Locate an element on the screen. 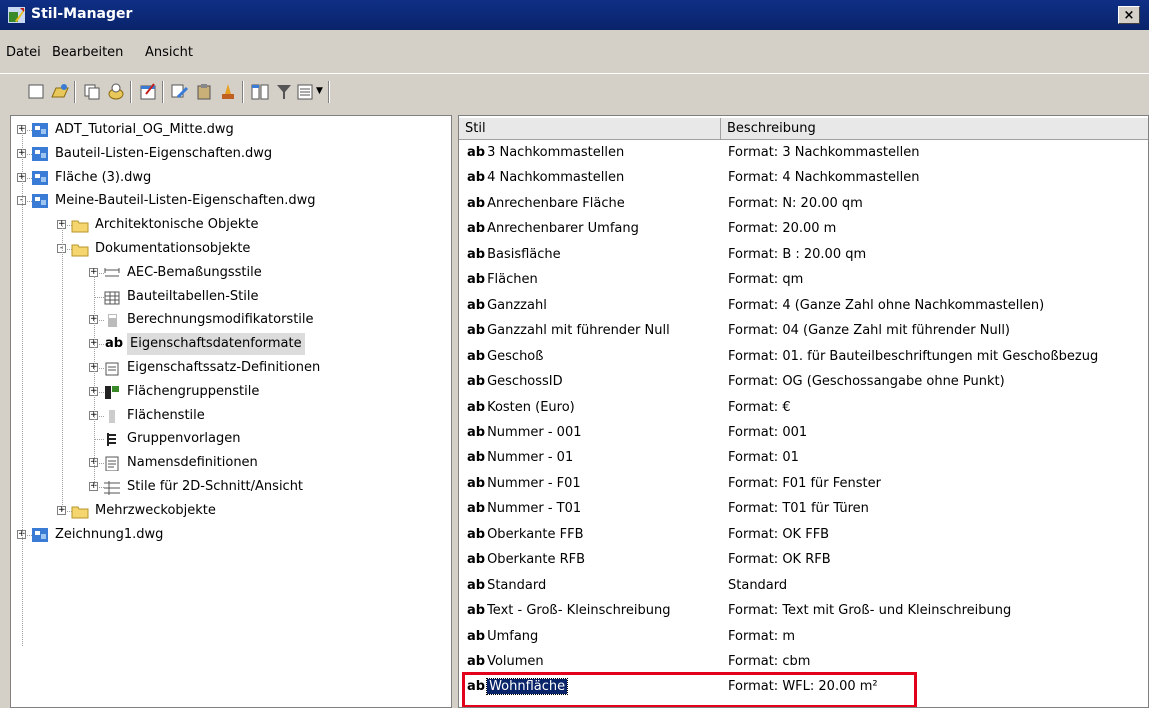 The width and height of the screenshot is (1149, 708). filter-icon is located at coordinates (284, 92).